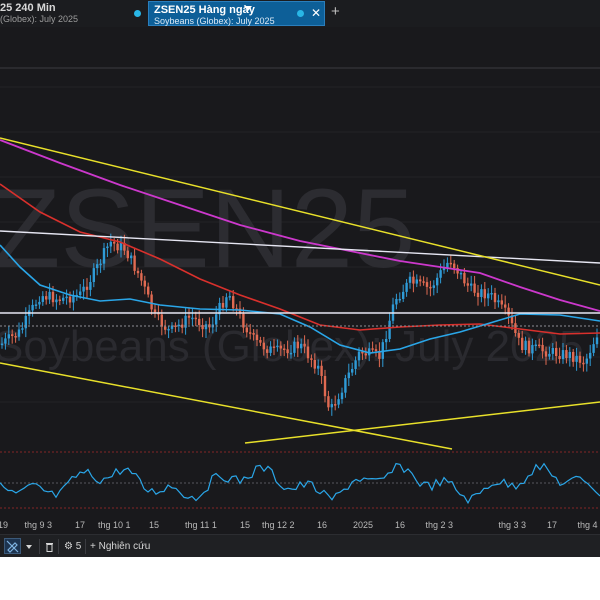 Image resolution: width=600 pixels, height=600 pixels. What do you see at coordinates (422, 422) in the screenshot?
I see `trendline-rising` at bounding box center [422, 422].